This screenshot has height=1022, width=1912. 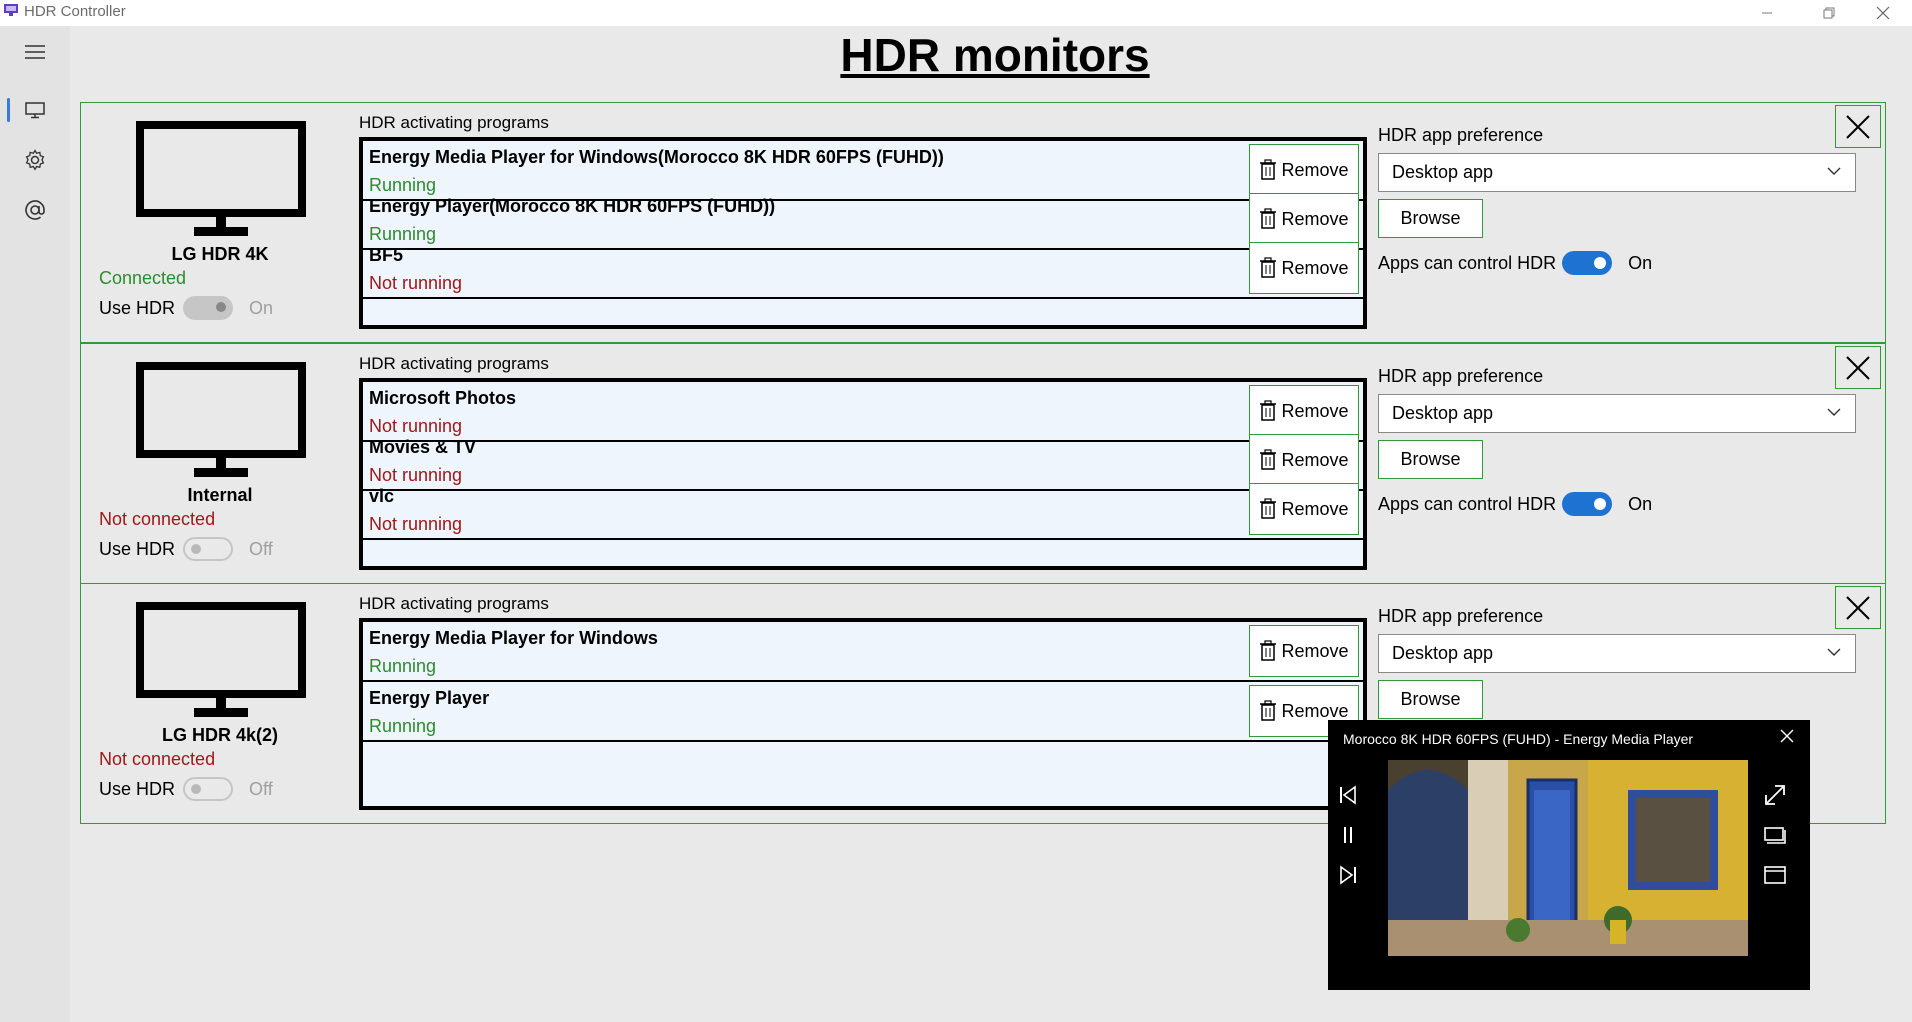 What do you see at coordinates (956, 13) in the screenshot?
I see `title-bar: HDR Controller` at bounding box center [956, 13].